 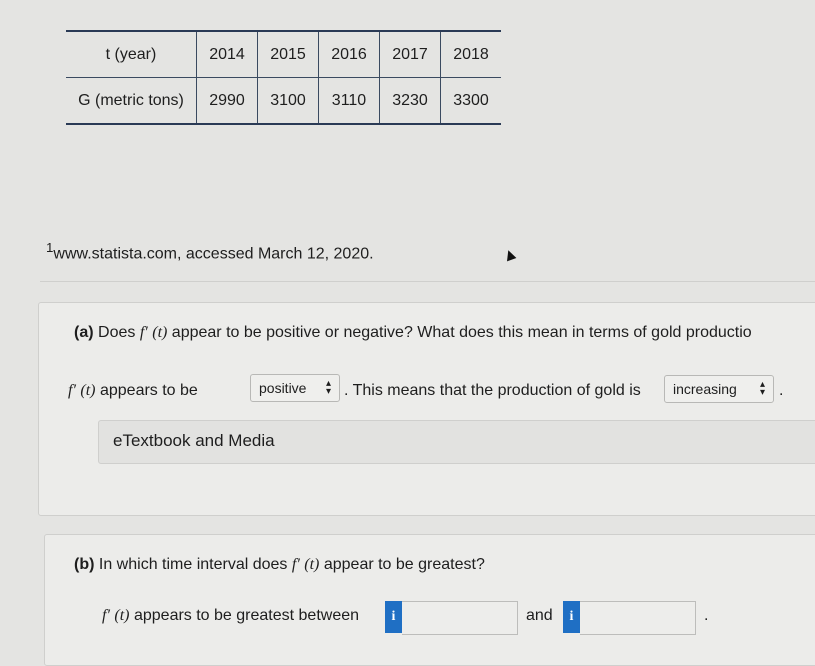 What do you see at coordinates (131, 54) in the screenshot?
I see `header-cell: t (year)` at bounding box center [131, 54].